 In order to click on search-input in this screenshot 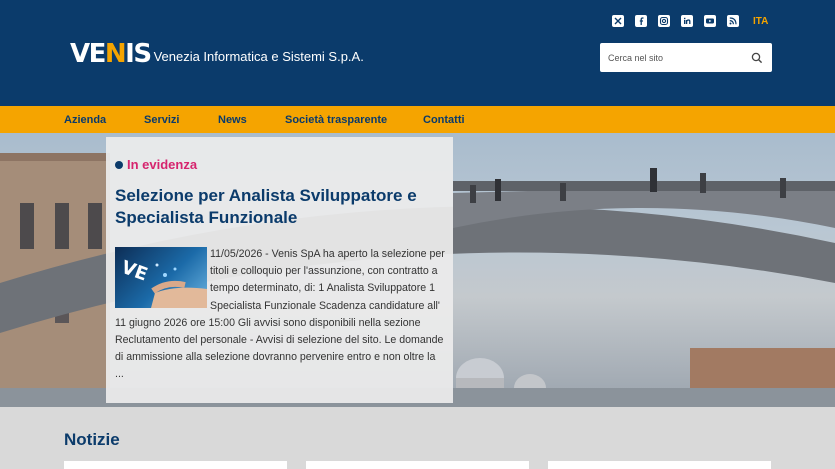, I will do `click(673, 57)`.